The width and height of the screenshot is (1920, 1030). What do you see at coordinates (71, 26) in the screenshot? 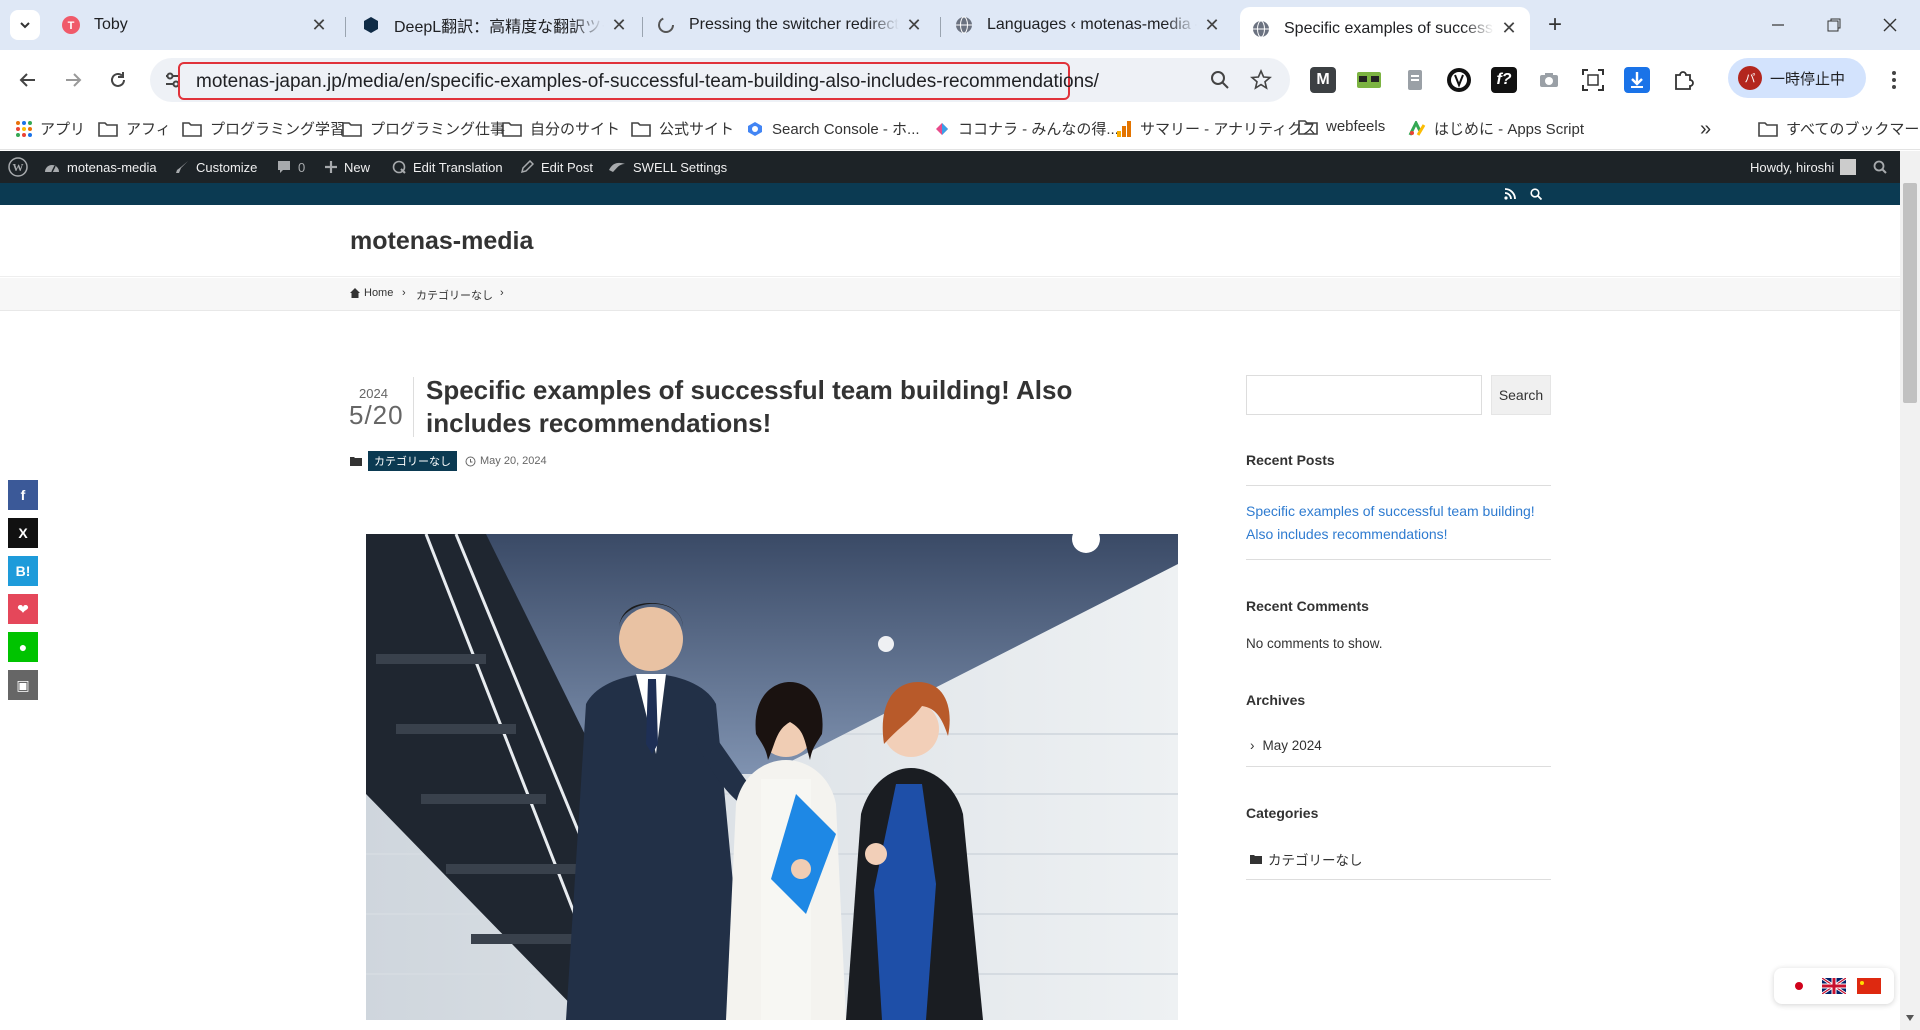
I see `svg-text: T` at bounding box center [71, 26].